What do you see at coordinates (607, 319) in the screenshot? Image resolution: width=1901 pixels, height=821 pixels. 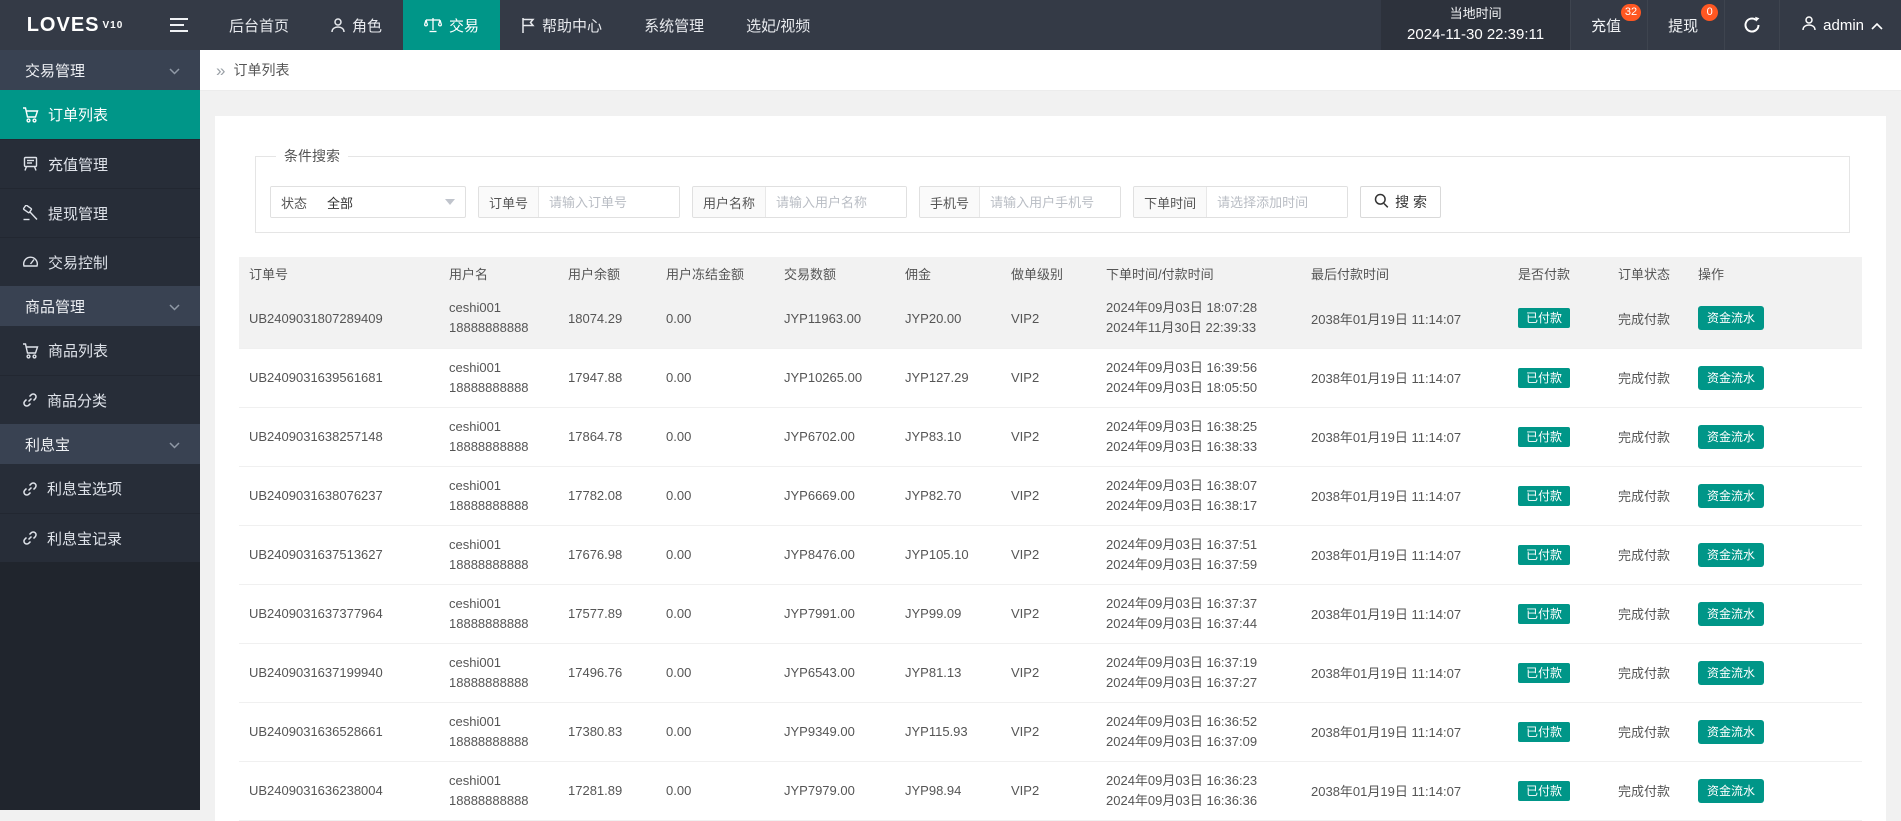 I see `balance-cell: 18074.29` at bounding box center [607, 319].